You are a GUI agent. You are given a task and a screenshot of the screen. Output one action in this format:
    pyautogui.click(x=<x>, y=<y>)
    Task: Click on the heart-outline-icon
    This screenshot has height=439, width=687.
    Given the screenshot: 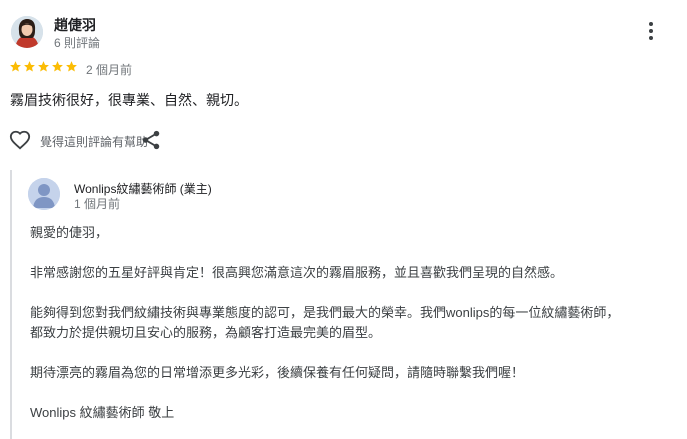 What is the action you would take?
    pyautogui.click(x=20, y=140)
    